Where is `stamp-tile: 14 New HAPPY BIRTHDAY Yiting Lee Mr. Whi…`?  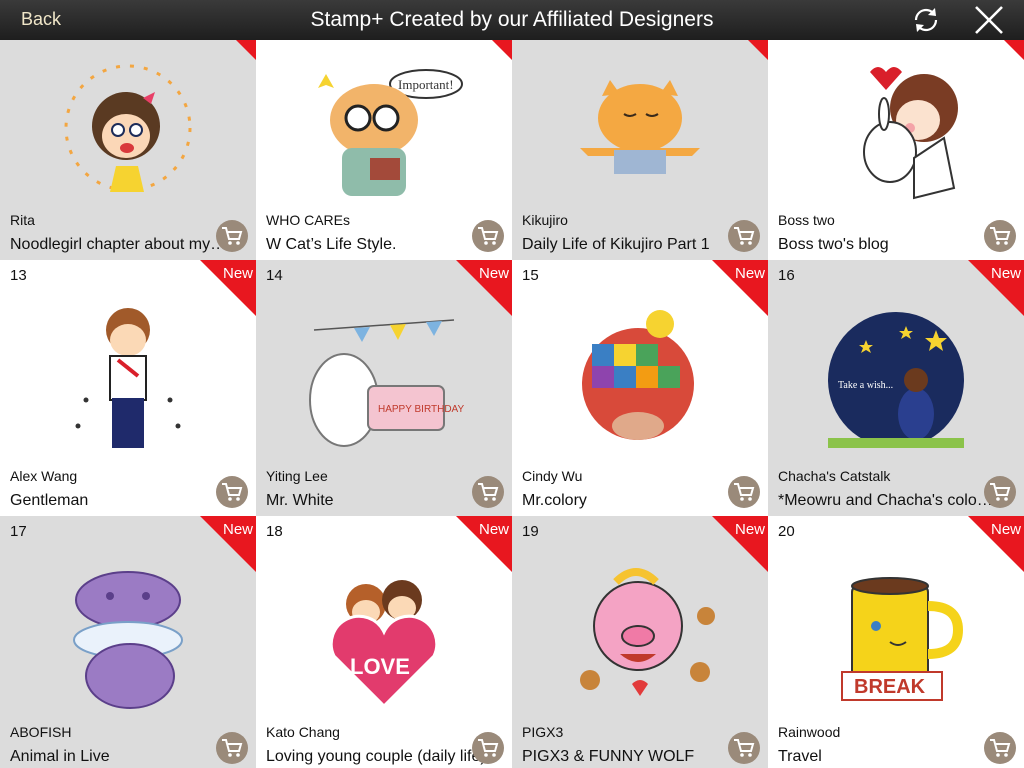 stamp-tile: 14 New HAPPY BIRTHDAY Yiting Lee Mr. Whi… is located at coordinates (384, 388).